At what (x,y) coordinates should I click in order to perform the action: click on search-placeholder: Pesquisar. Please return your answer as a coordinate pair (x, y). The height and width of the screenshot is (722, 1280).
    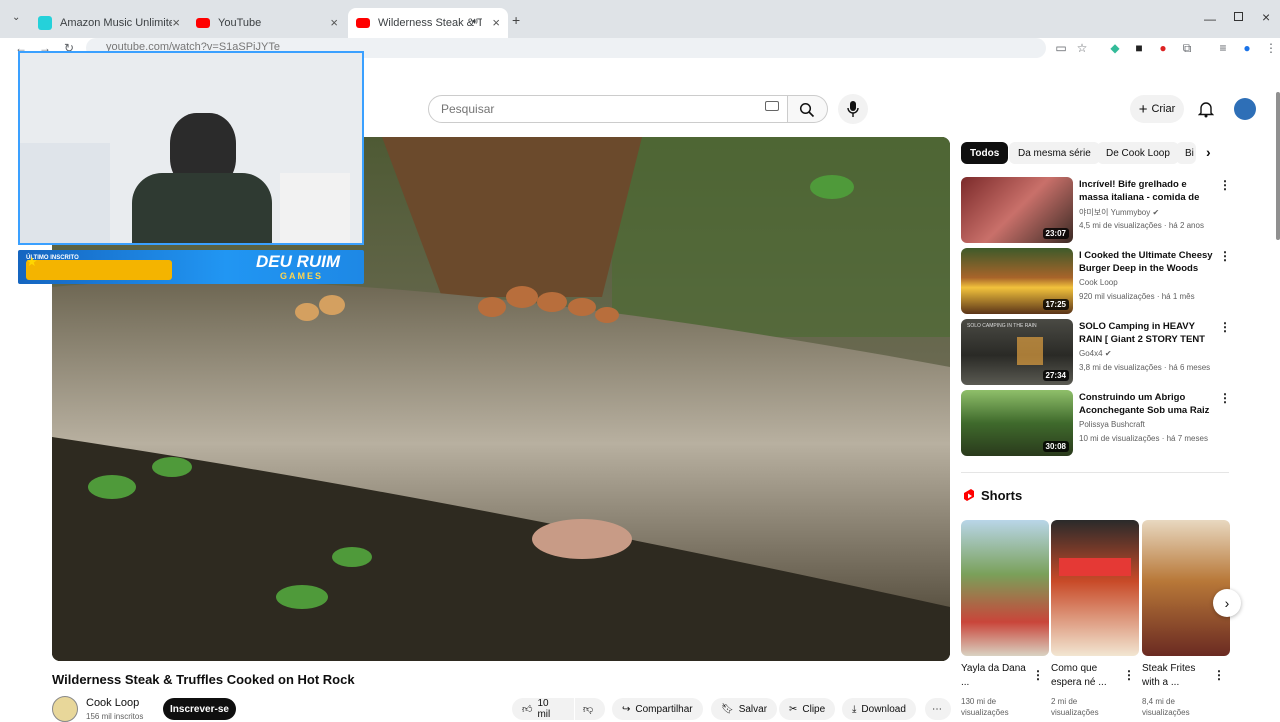
    Looking at the image, I should click on (468, 109).